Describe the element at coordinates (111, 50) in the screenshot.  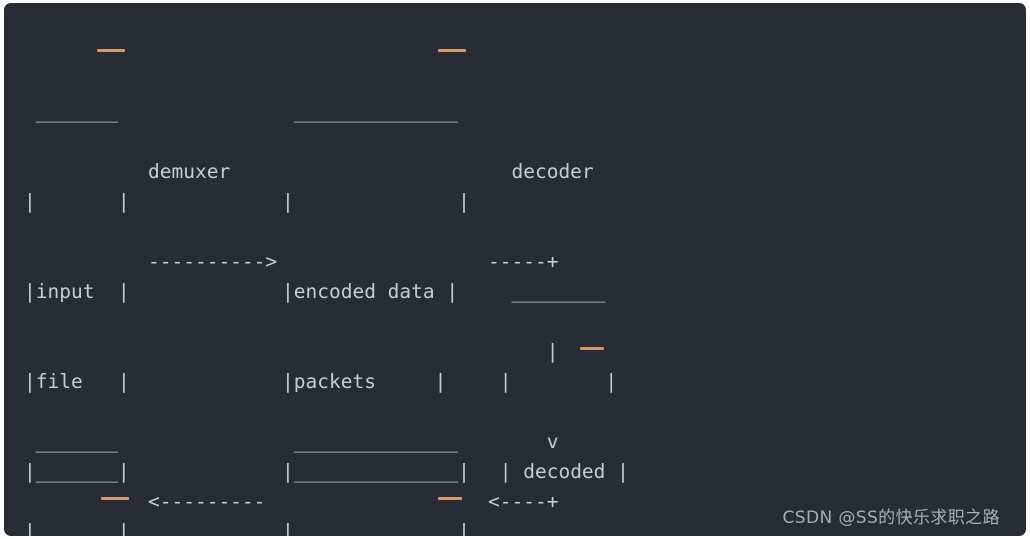
I see `accent-input-file-top` at that location.